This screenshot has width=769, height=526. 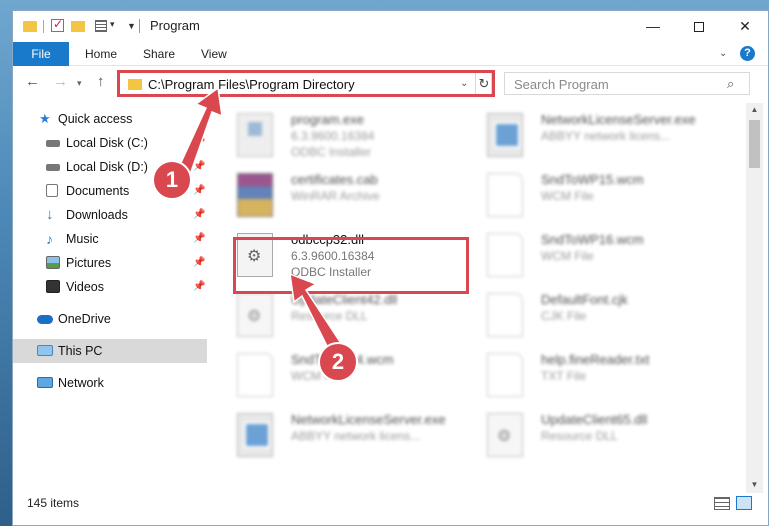 What do you see at coordinates (255, 195) in the screenshot?
I see `archive-icon` at bounding box center [255, 195].